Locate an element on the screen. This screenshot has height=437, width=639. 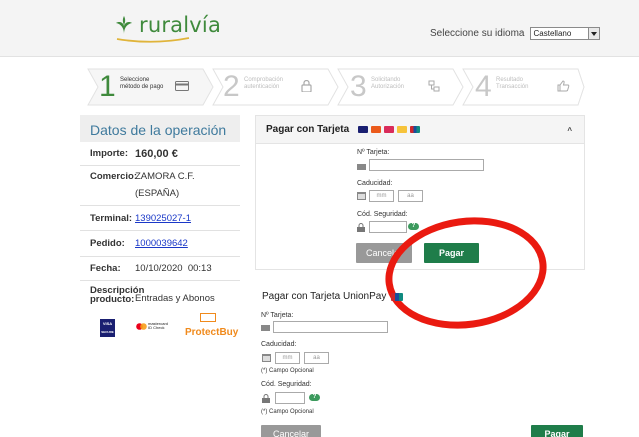
step-label-line1: Resultado is located at coordinates (510, 80).